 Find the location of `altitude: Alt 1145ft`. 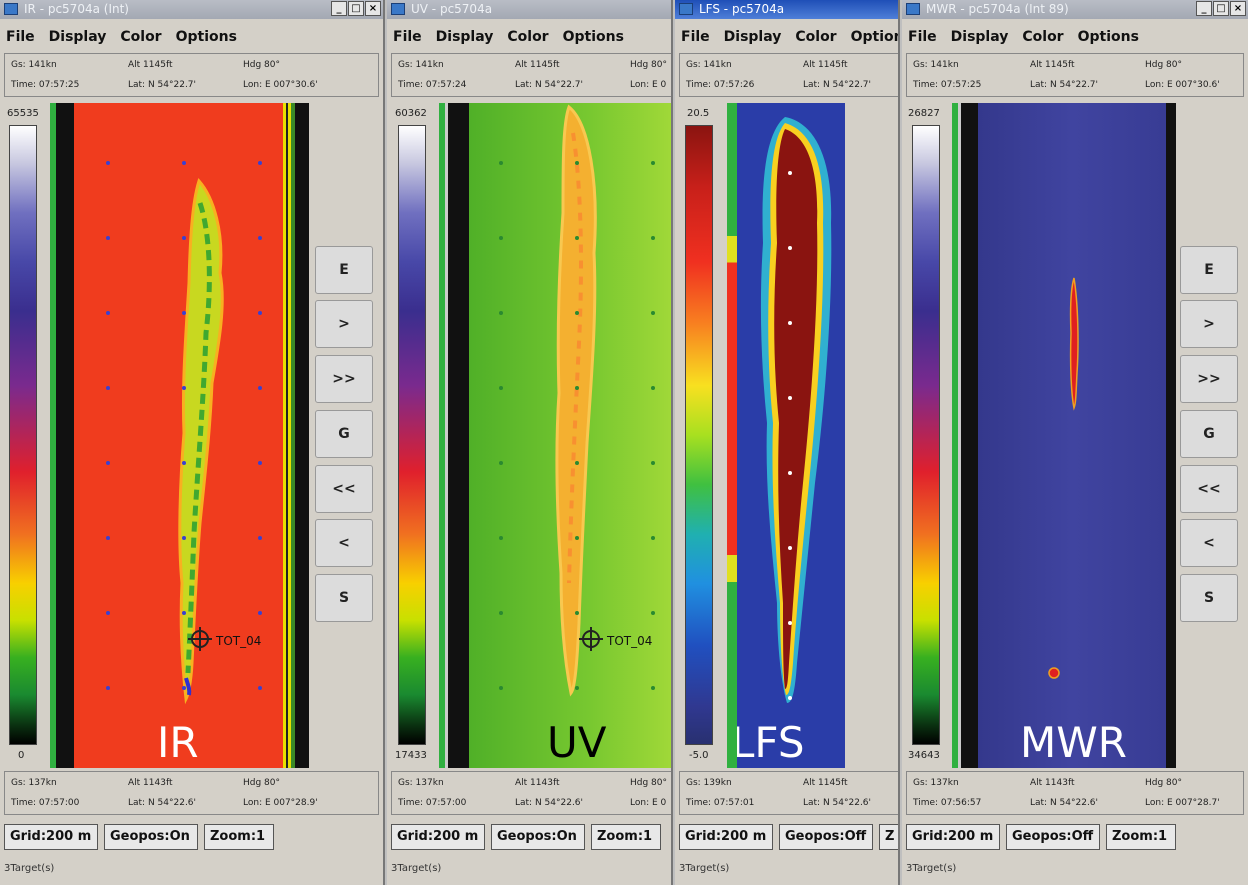

altitude: Alt 1145ft is located at coordinates (825, 783).